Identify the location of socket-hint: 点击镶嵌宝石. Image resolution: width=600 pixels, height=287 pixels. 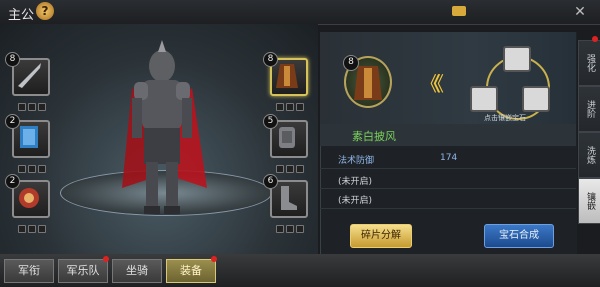
(505, 118).